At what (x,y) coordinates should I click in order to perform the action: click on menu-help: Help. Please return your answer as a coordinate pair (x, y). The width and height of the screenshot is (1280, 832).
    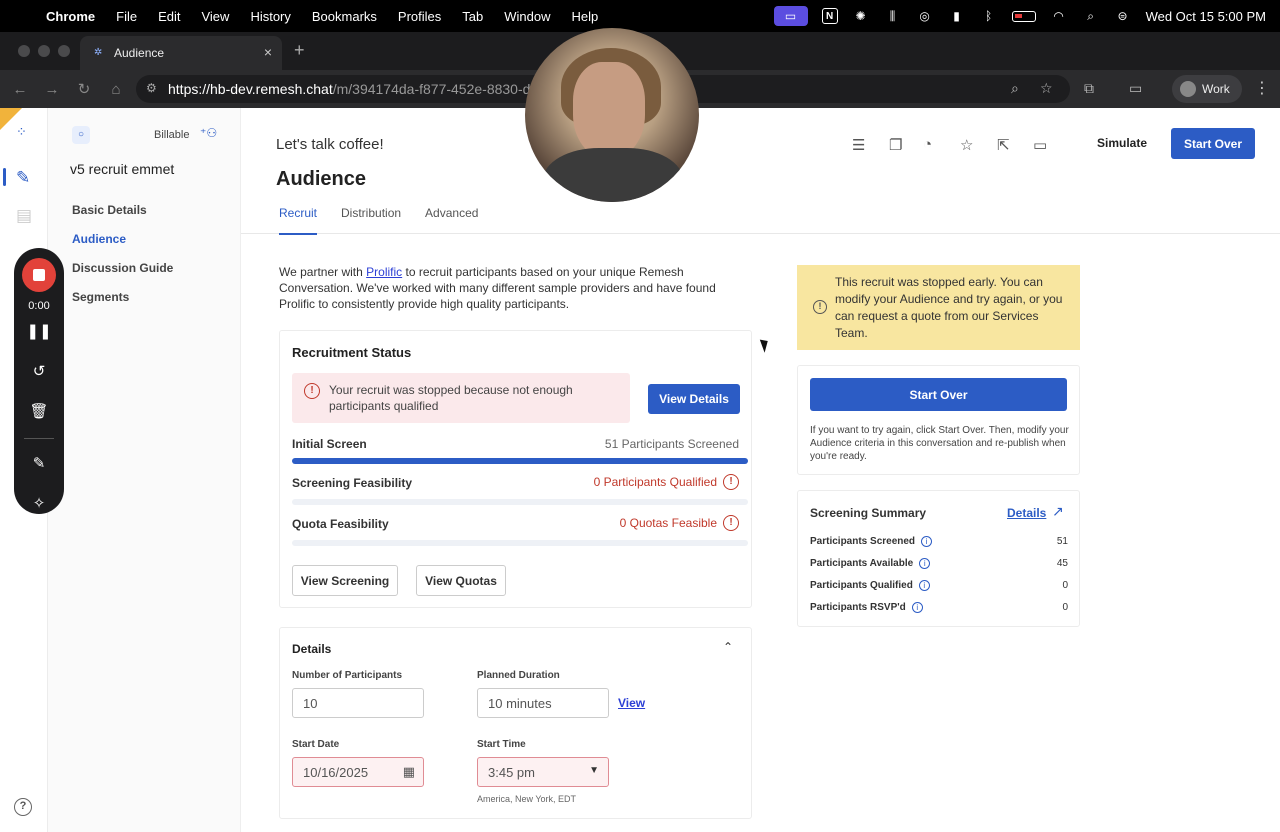
    Looking at the image, I should click on (585, 16).